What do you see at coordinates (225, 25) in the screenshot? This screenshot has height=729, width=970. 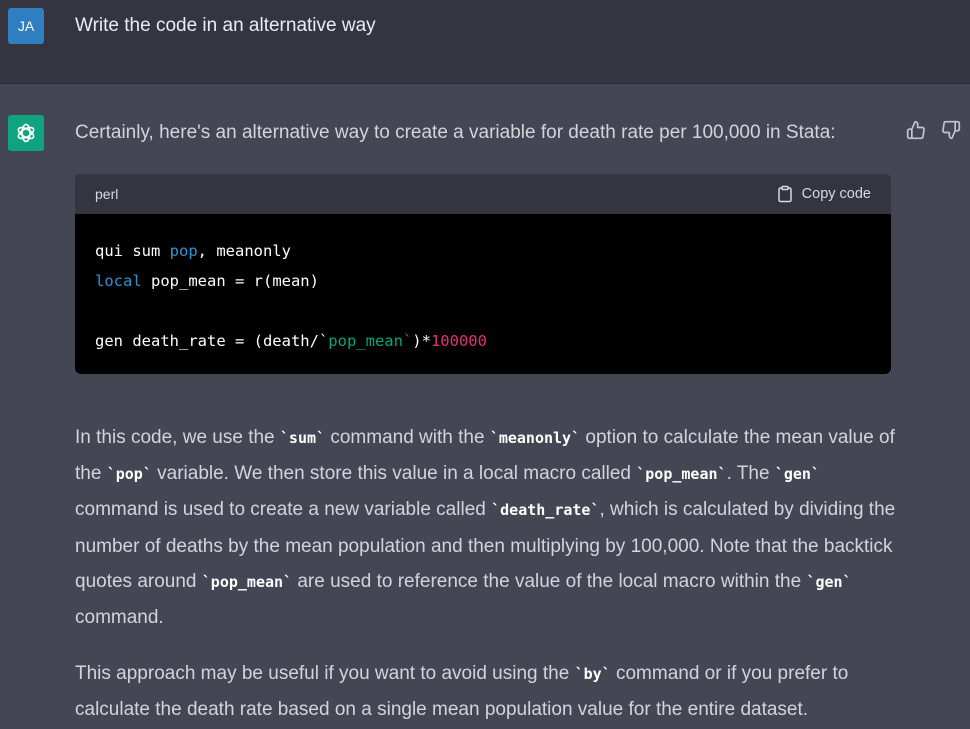 I see `user-message: Write the code in an alternative way` at bounding box center [225, 25].